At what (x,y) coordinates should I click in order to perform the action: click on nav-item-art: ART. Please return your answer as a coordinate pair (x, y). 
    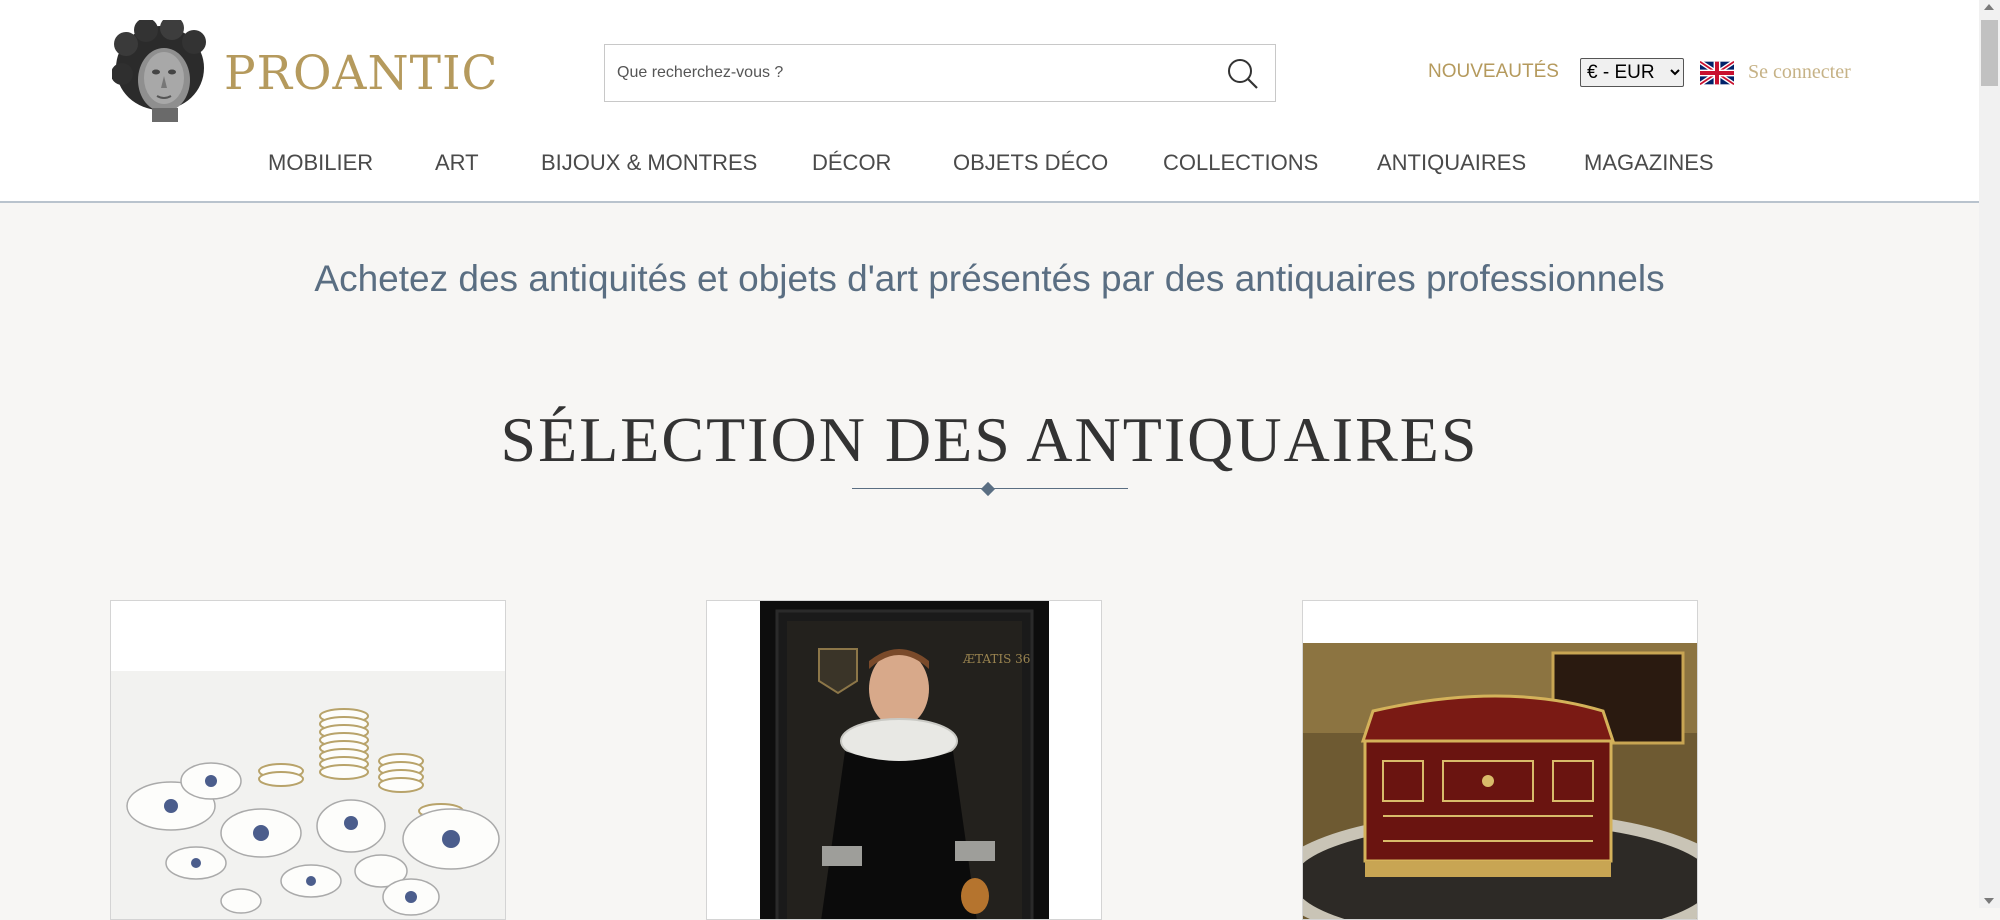
    Looking at the image, I should click on (457, 163).